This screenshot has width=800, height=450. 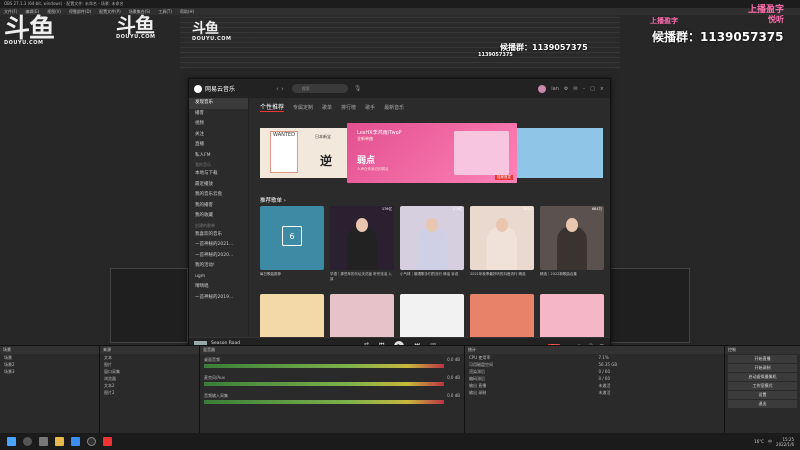 What do you see at coordinates (327, 107) in the screenshot?
I see `tab: 歌单` at bounding box center [327, 107].